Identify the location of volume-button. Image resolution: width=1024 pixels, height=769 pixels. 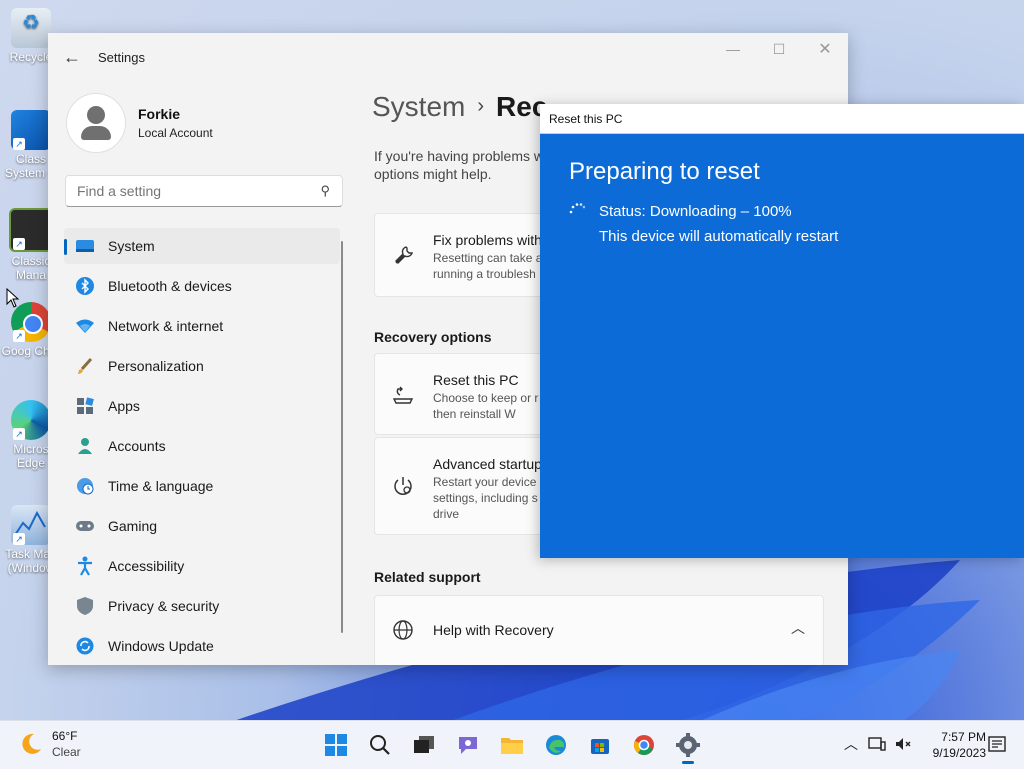
(903, 744).